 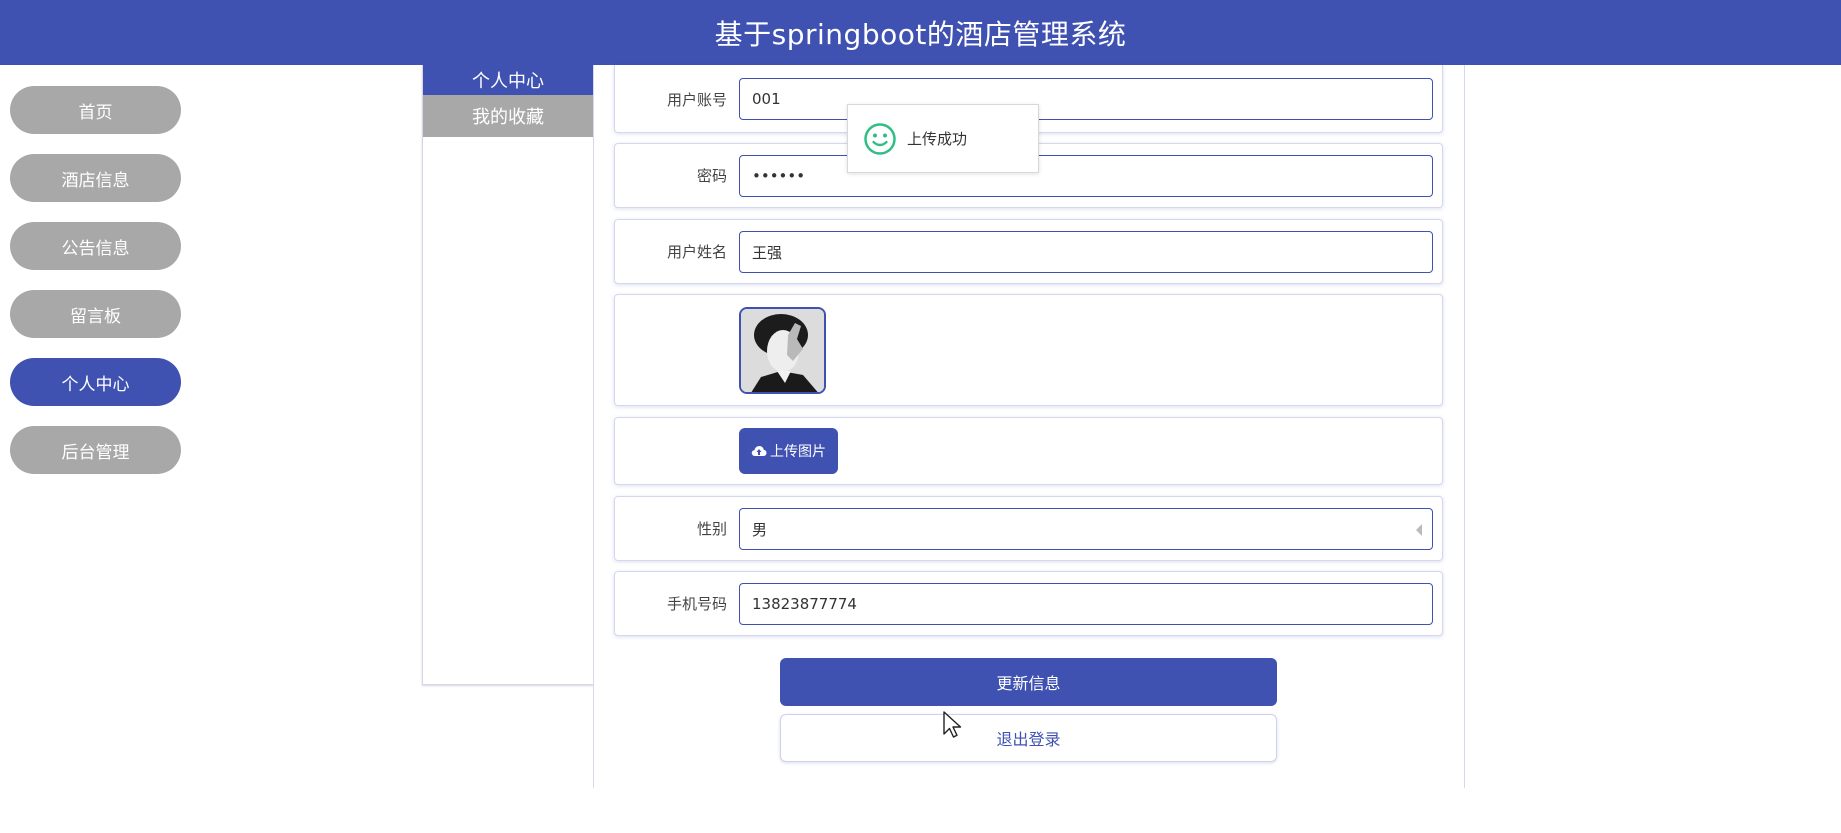 I want to click on avatar-image, so click(x=782, y=350).